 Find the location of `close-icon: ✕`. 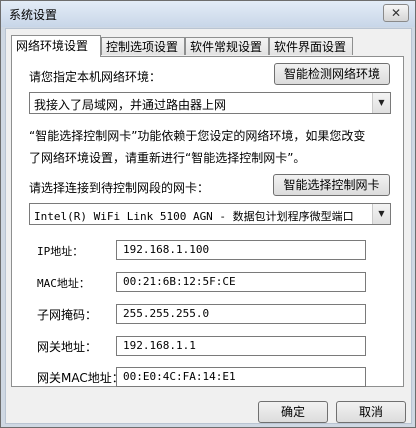

close-icon: ✕ is located at coordinates (396, 13).